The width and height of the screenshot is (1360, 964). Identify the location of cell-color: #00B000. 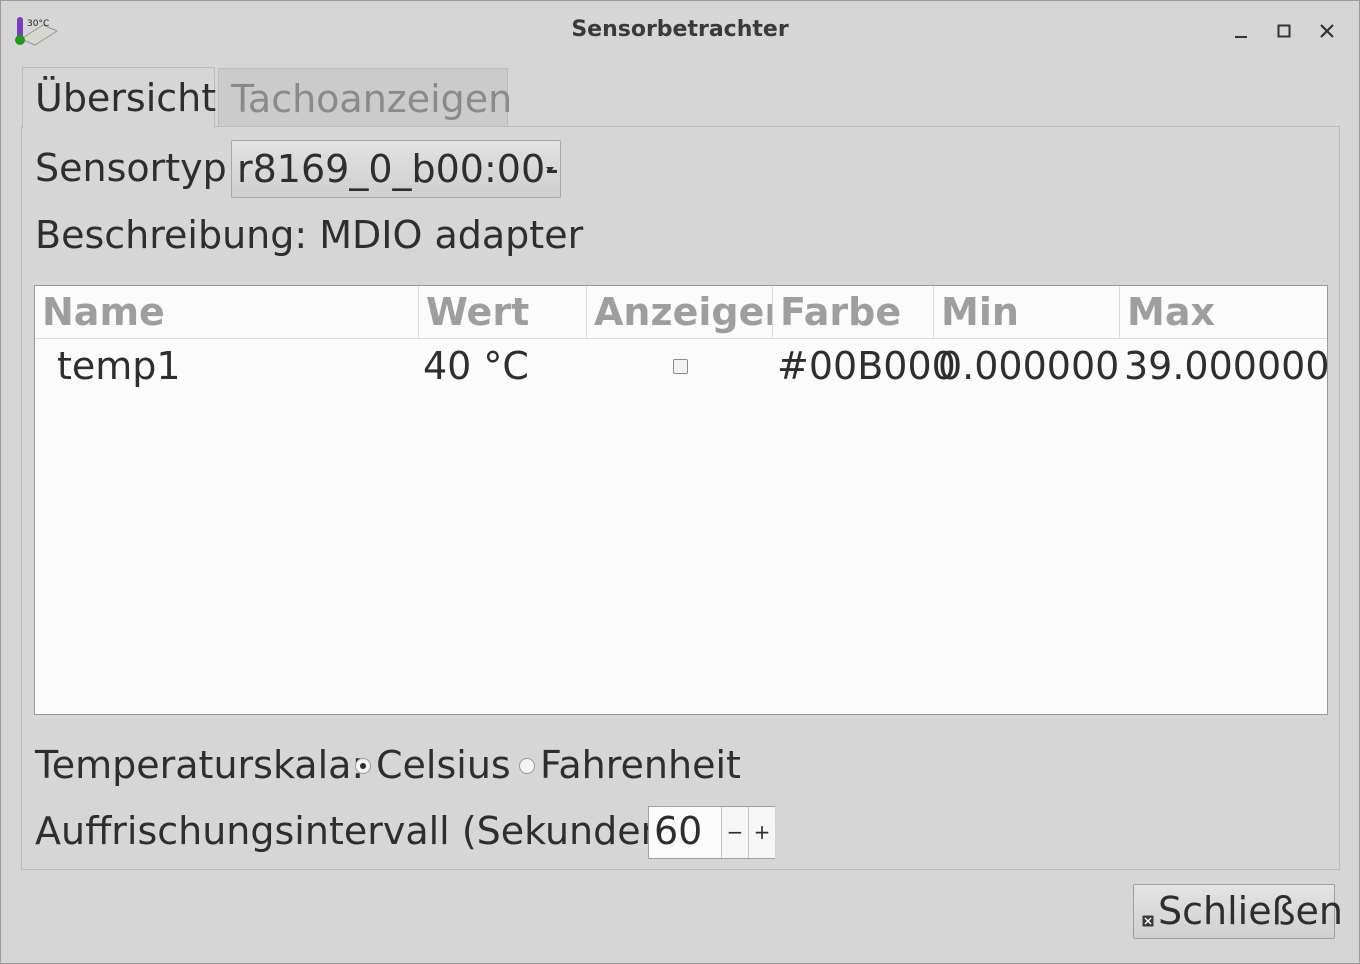
(866, 366).